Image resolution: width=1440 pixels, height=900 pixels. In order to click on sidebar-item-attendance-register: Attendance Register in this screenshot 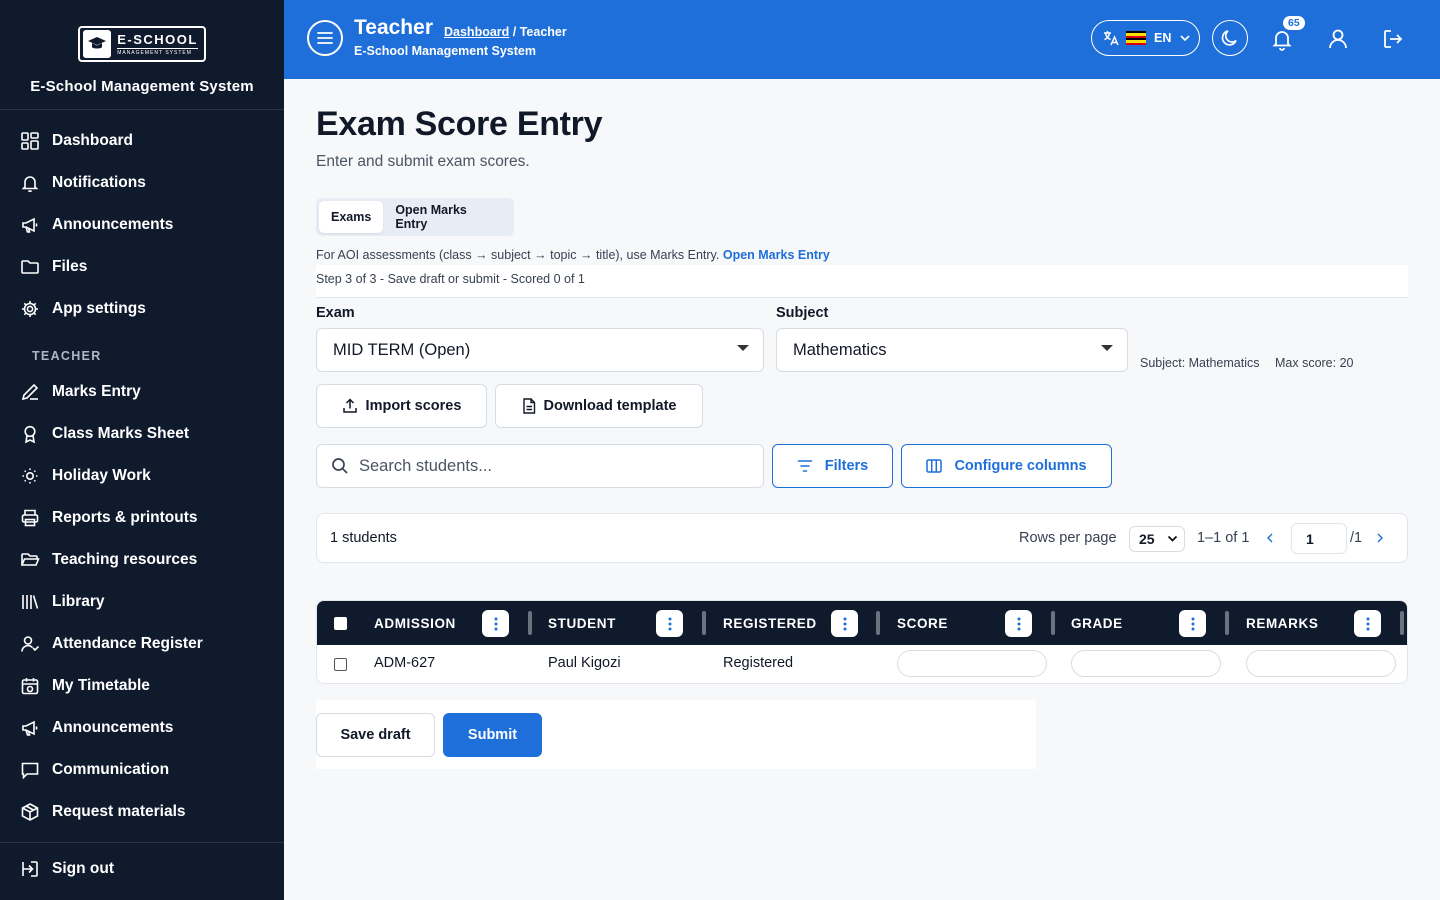, I will do `click(142, 644)`.